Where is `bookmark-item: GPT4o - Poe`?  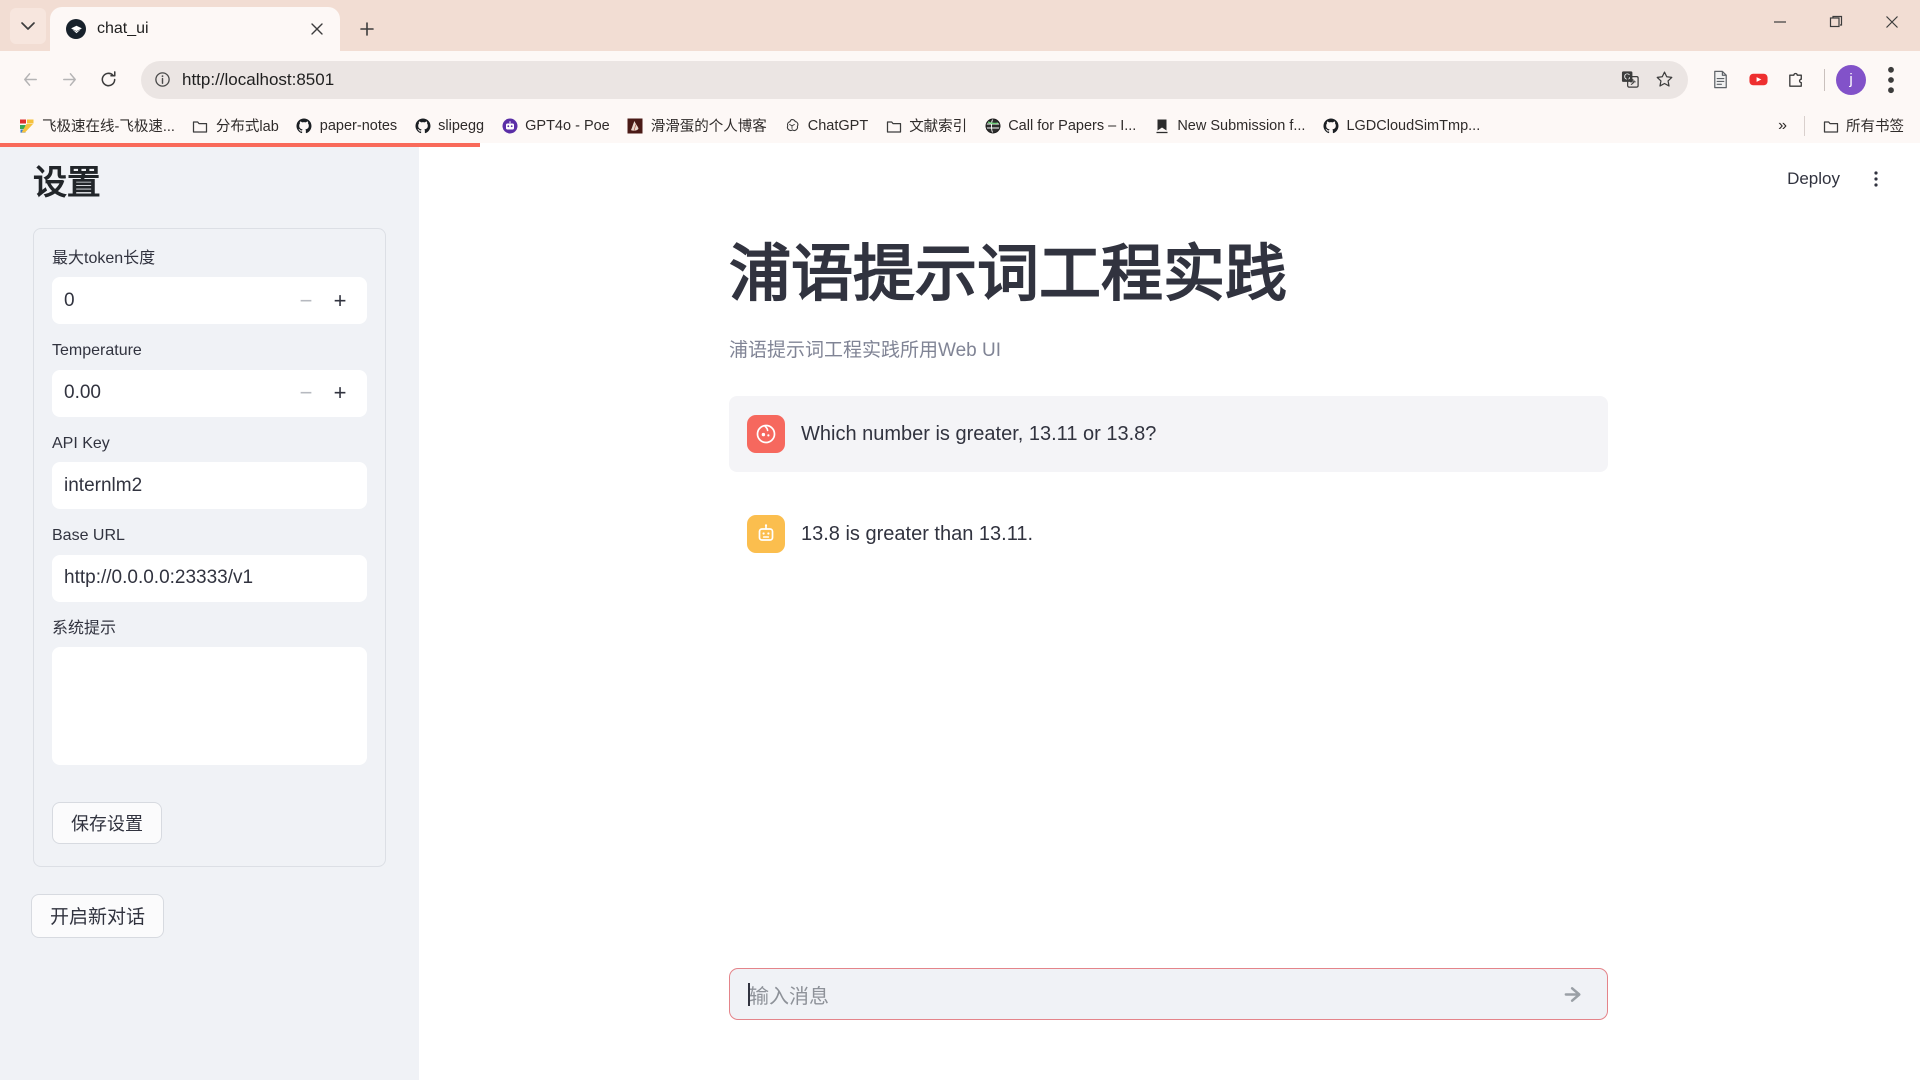
bookmark-item: GPT4o - Poe is located at coordinates (555, 125).